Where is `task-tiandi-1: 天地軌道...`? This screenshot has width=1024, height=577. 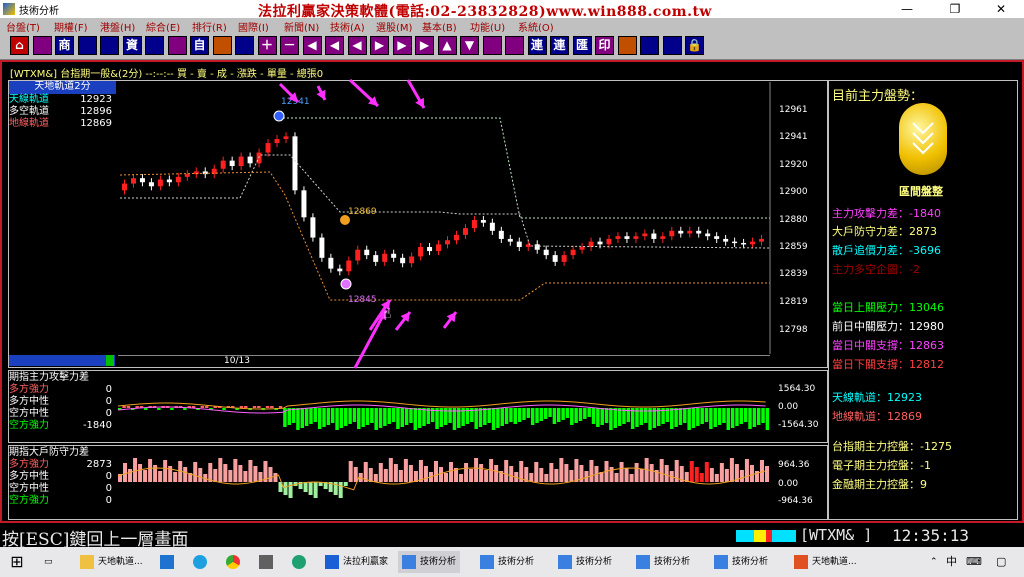
task-tiandi-1: 天地軌道... is located at coordinates (111, 562).